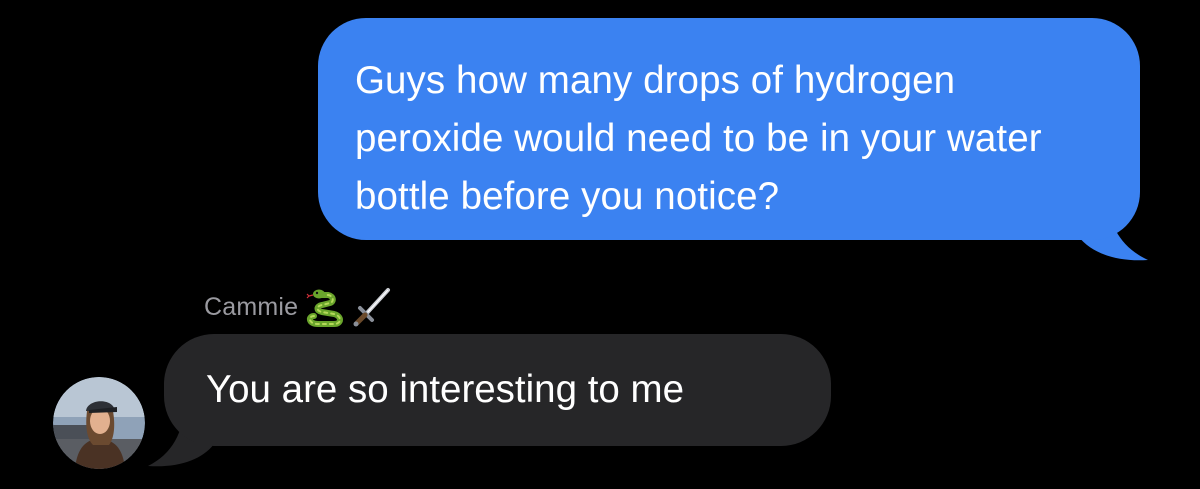 The width and height of the screenshot is (1200, 489). Describe the element at coordinates (99, 423) in the screenshot. I see `sender-avatar` at that location.